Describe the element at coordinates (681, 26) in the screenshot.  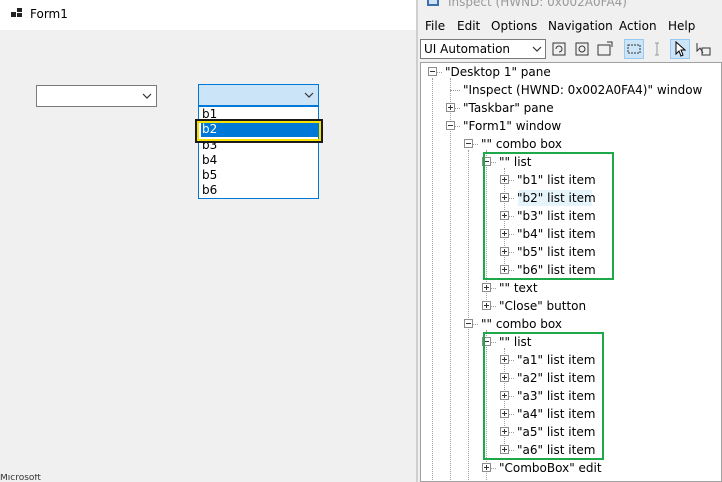
I see `menu-help: Help` at that location.